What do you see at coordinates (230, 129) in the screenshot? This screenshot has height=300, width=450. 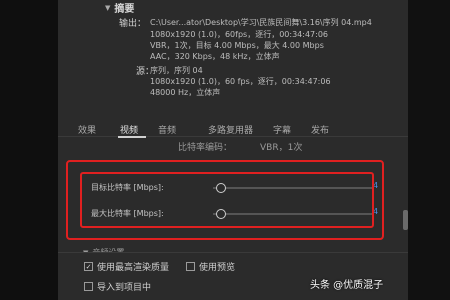 I see `tab-multiplexer: 多路复用器` at bounding box center [230, 129].